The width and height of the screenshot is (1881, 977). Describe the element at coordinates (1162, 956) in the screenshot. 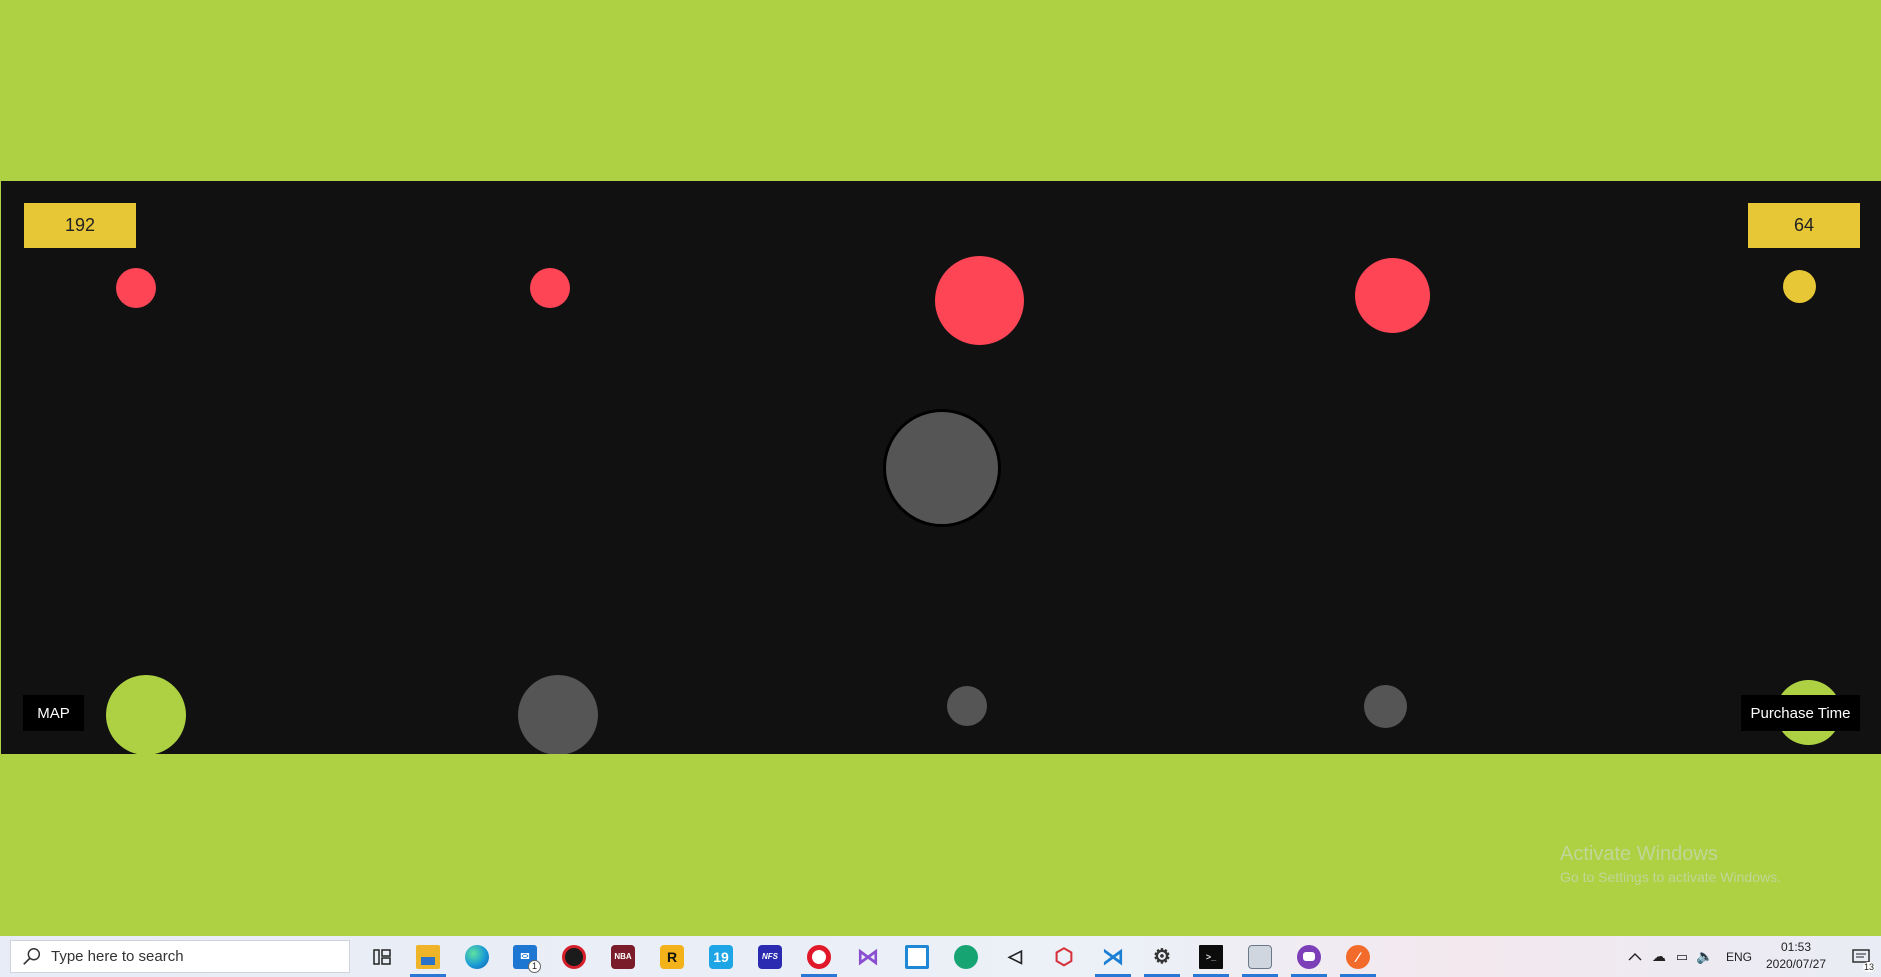

I see `settings-icon: ⚙` at that location.